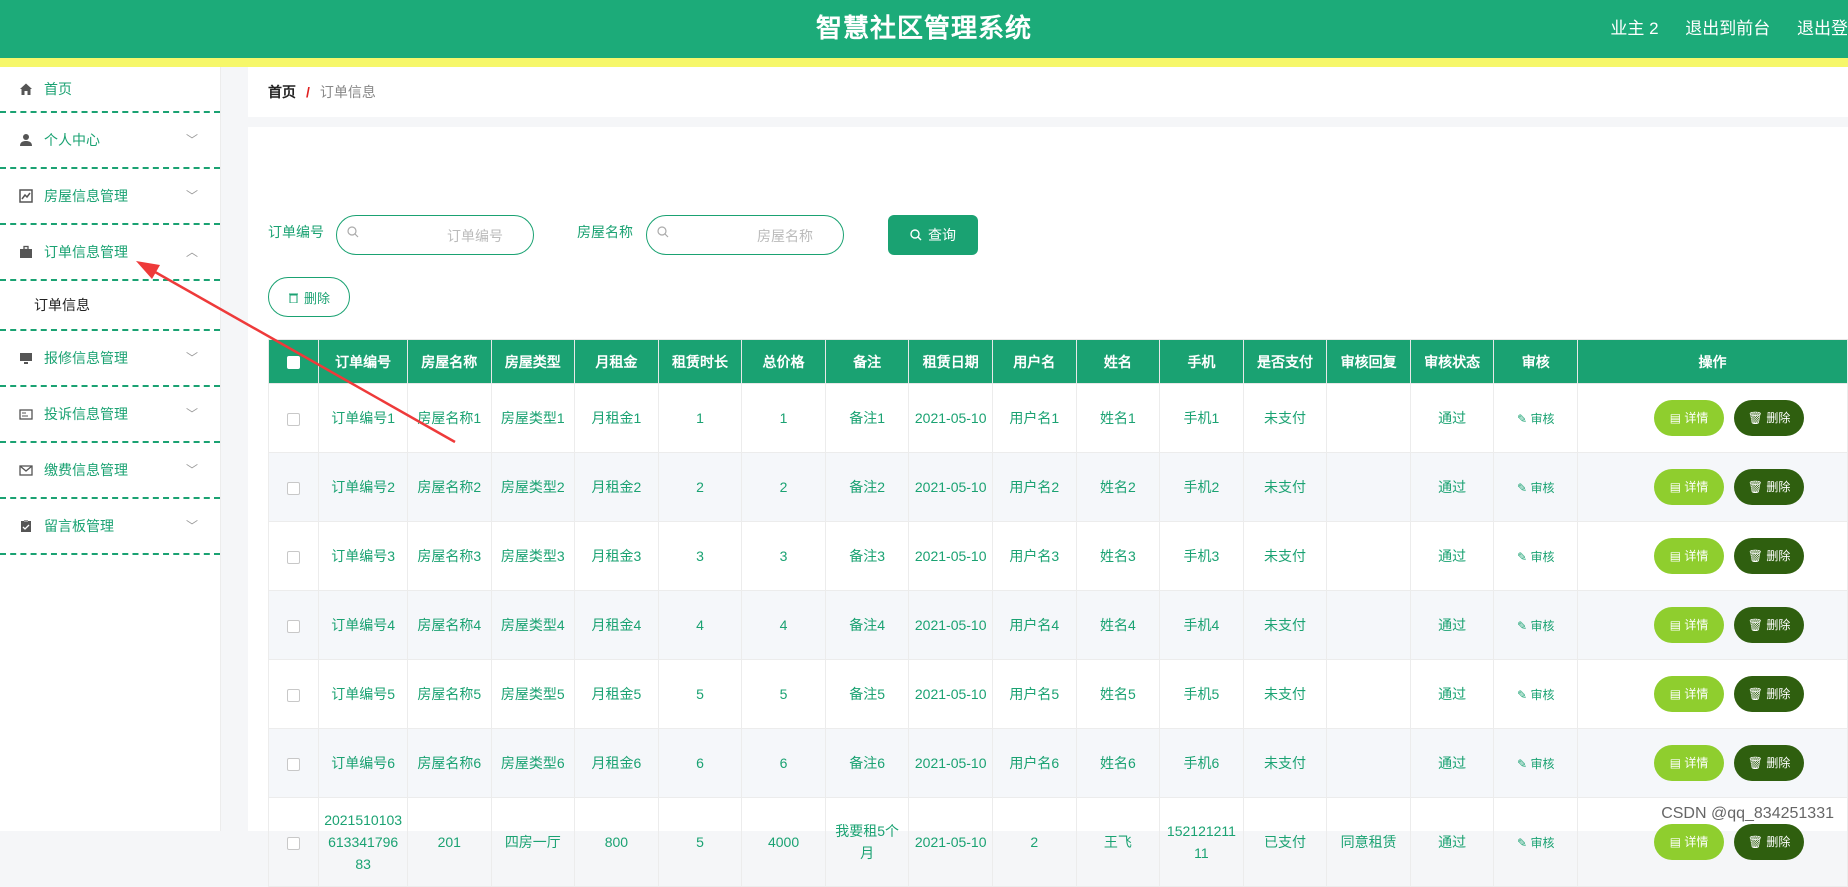 The image size is (1848, 887). Describe the element at coordinates (110, 359) in the screenshot. I see `sidebar-item-repair: 报修信息管理 ﹀` at that location.